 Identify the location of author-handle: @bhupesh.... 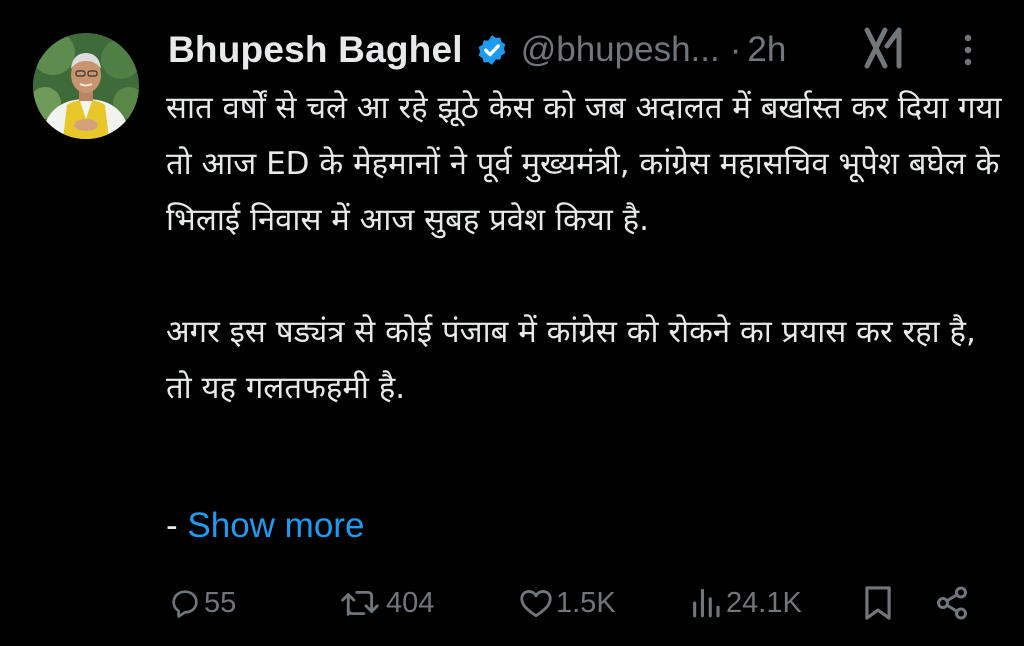
(620, 50).